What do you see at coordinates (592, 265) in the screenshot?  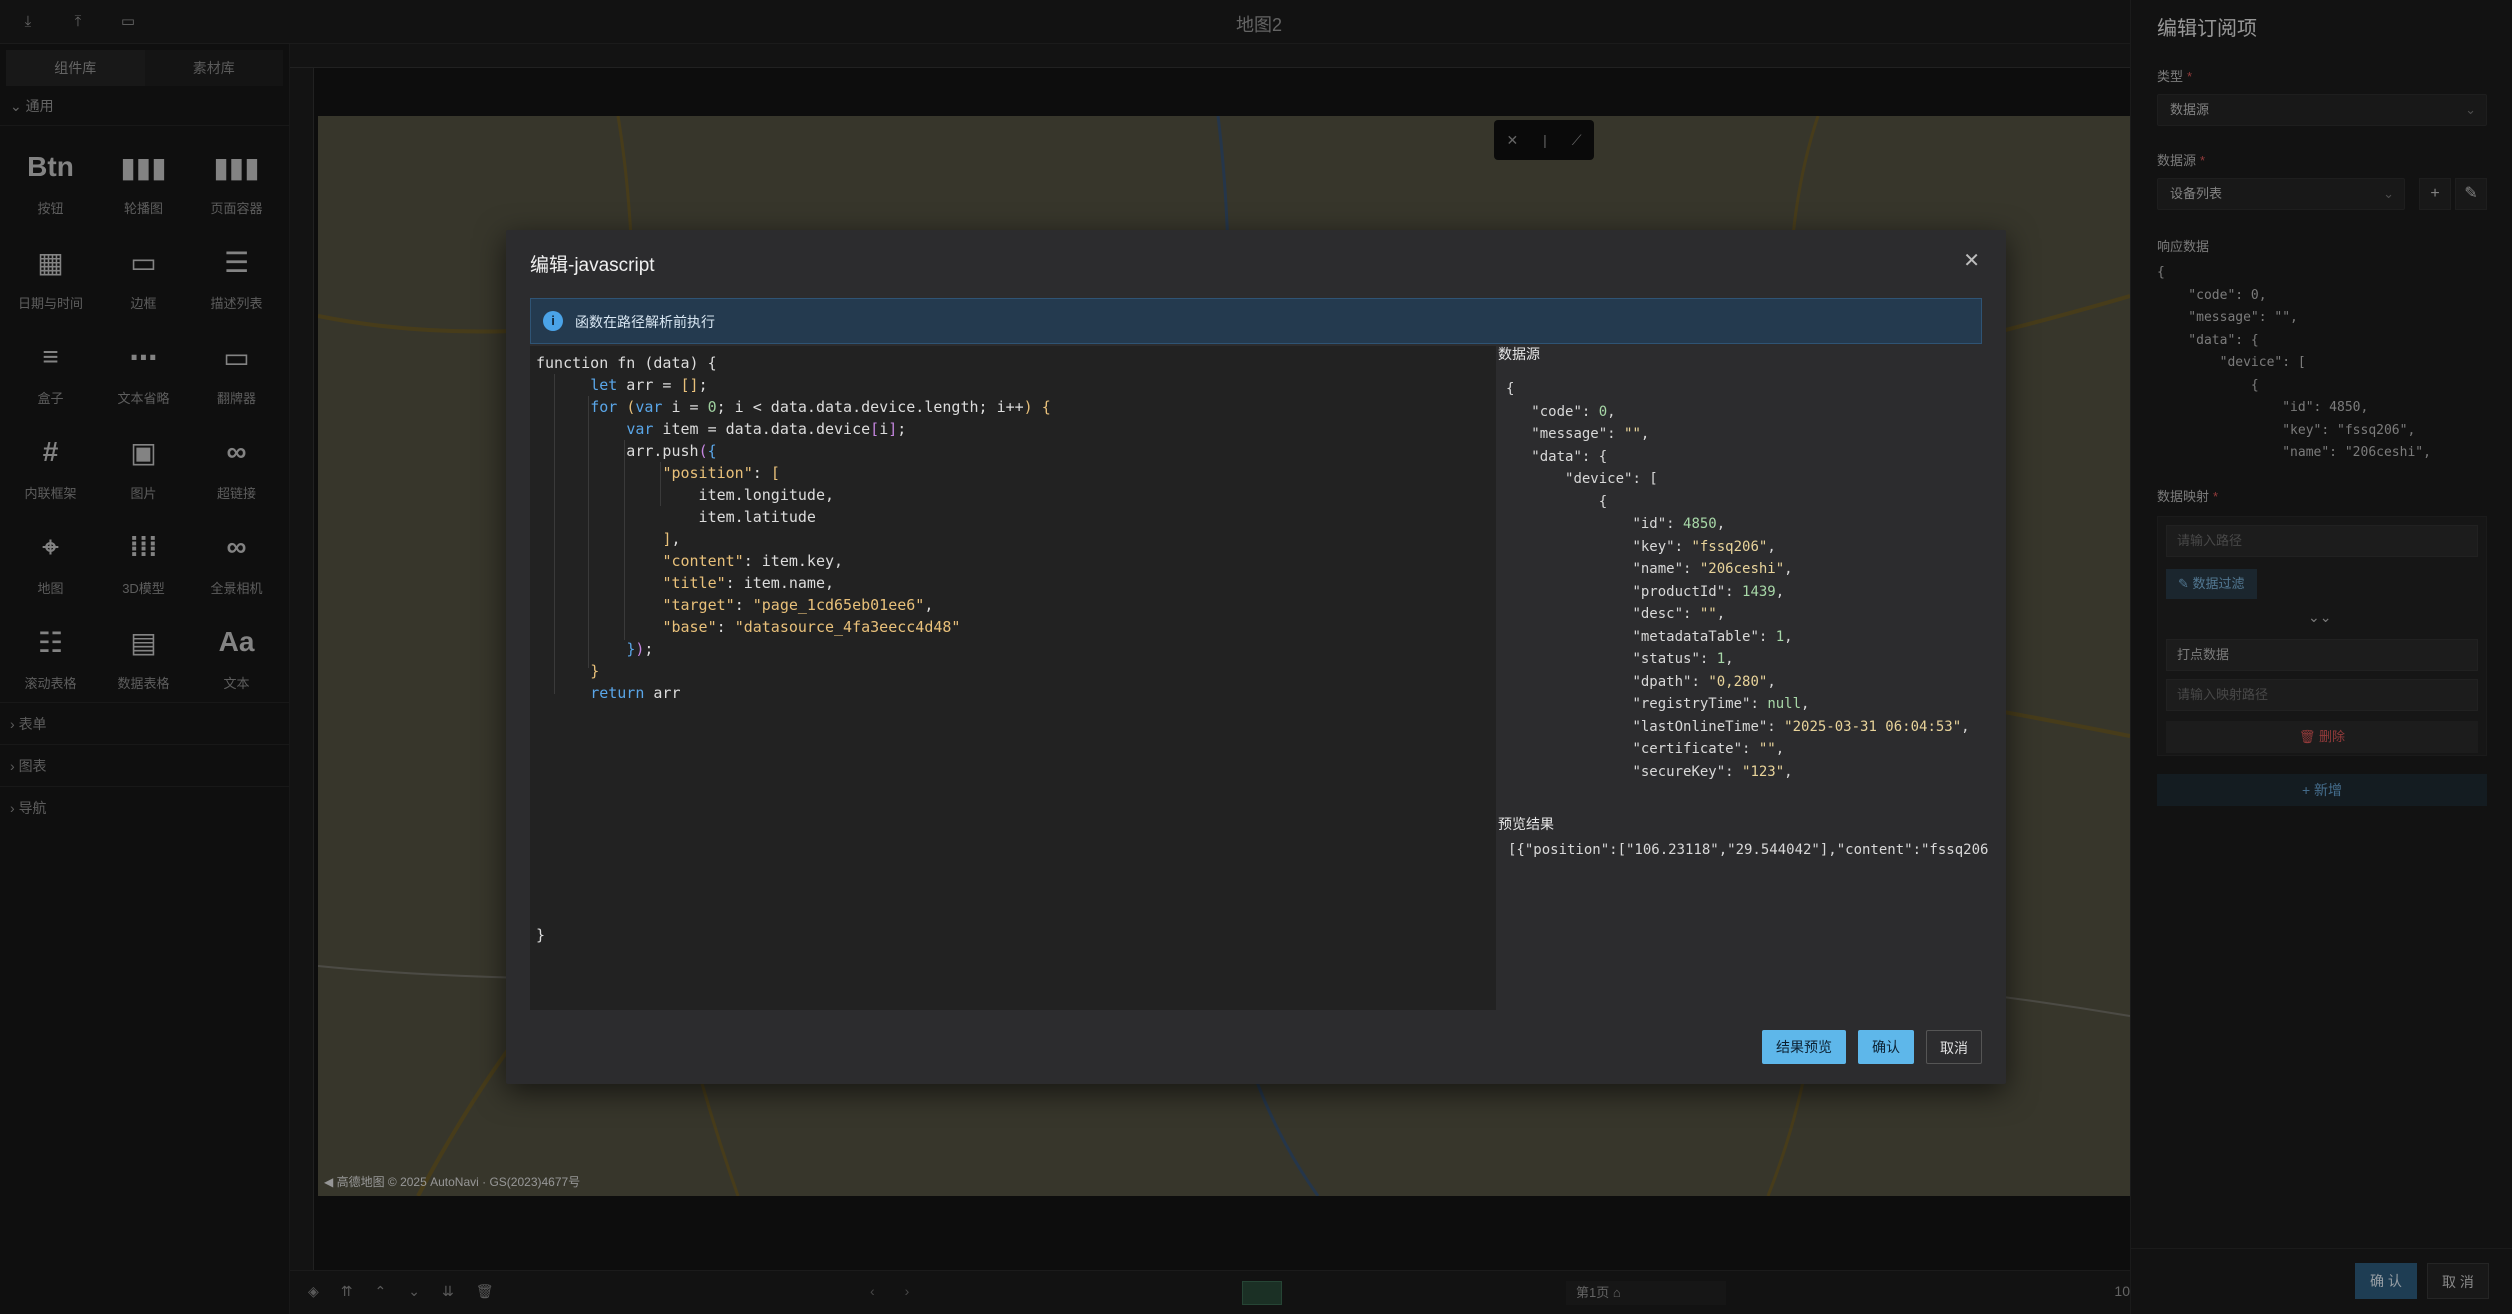 I see `dialog-title: 编辑-javascript` at bounding box center [592, 265].